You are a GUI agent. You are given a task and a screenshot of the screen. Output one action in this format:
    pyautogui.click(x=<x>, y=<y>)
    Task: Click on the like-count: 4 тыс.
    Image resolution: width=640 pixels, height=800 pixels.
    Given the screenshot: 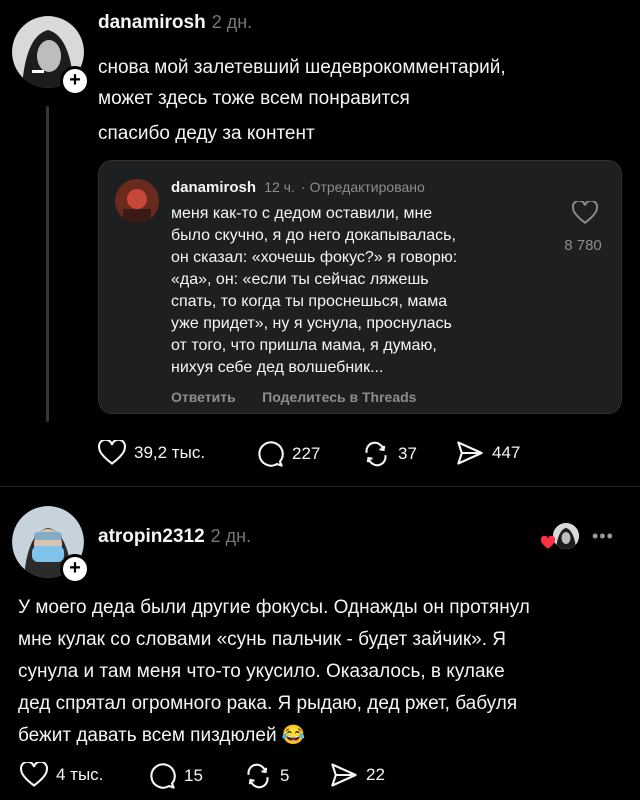 What is the action you would take?
    pyautogui.click(x=80, y=774)
    